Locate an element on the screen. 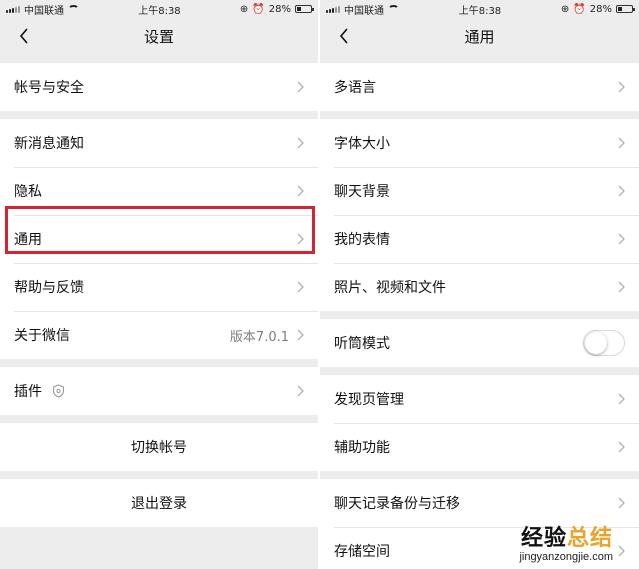 This screenshot has height=569, width=639. general-item-discover-manage: 发现页管理 is located at coordinates (479, 399).